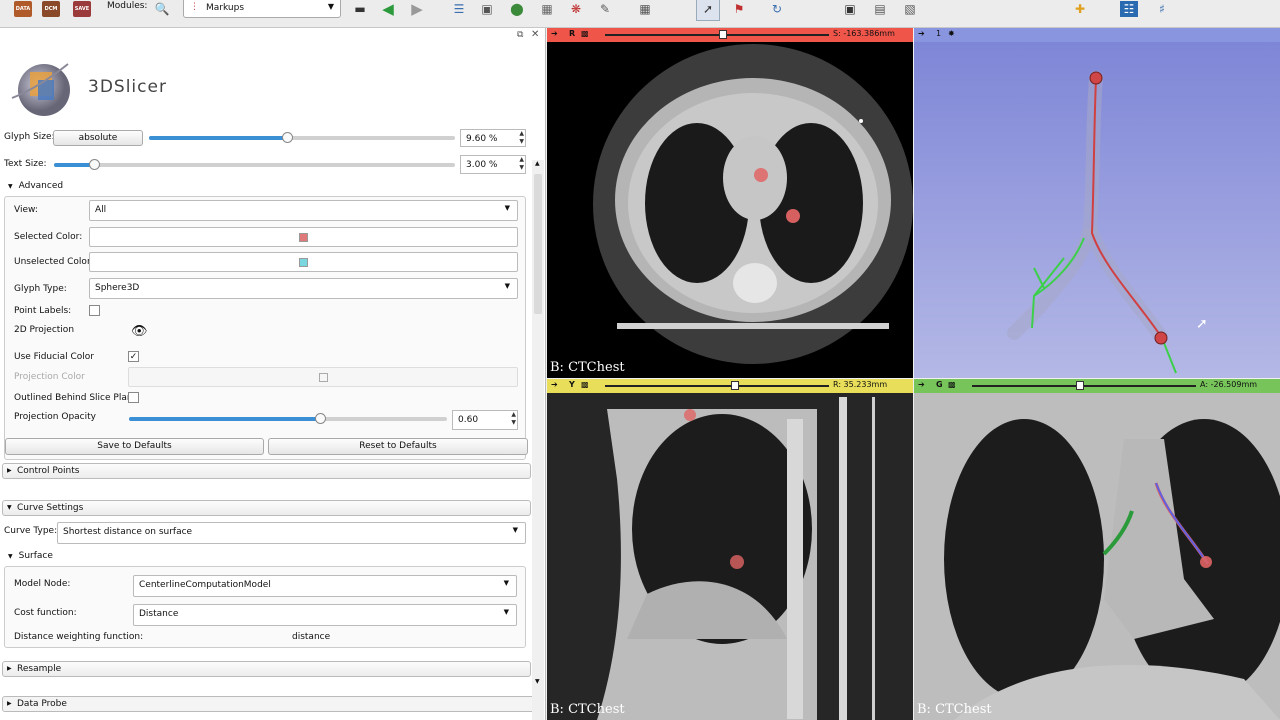 This screenshot has height=720, width=1280. Describe the element at coordinates (493, 138) in the screenshot. I see `glyph-size-spinbox: 9.60 % ▲ ▼` at that location.